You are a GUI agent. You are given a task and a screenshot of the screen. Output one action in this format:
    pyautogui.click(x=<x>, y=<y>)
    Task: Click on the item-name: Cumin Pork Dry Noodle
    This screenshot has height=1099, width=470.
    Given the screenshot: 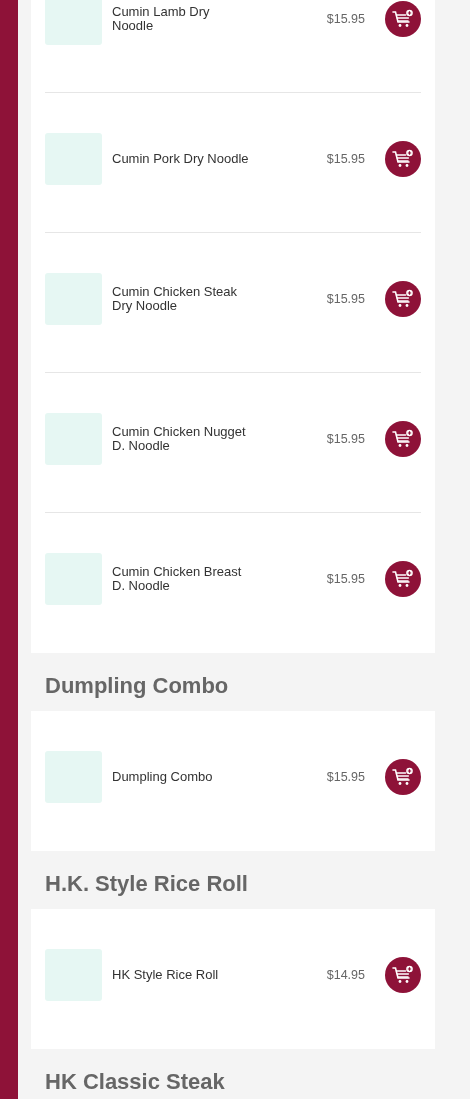 What is the action you would take?
    pyautogui.click(x=181, y=158)
    